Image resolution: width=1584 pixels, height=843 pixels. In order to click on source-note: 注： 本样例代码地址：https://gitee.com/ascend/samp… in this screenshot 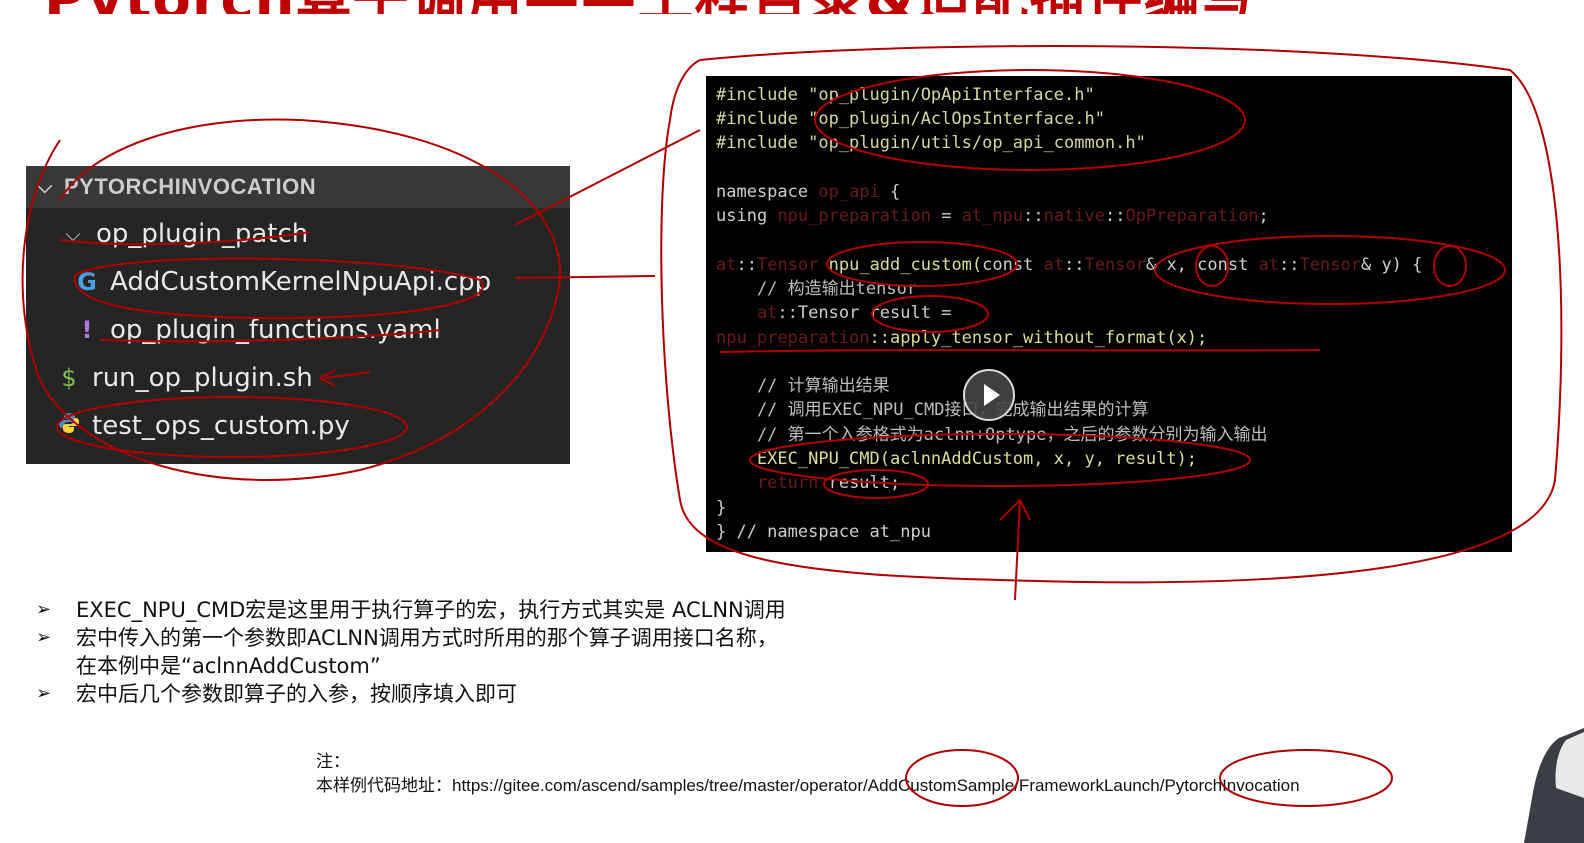, I will do `click(808, 774)`.